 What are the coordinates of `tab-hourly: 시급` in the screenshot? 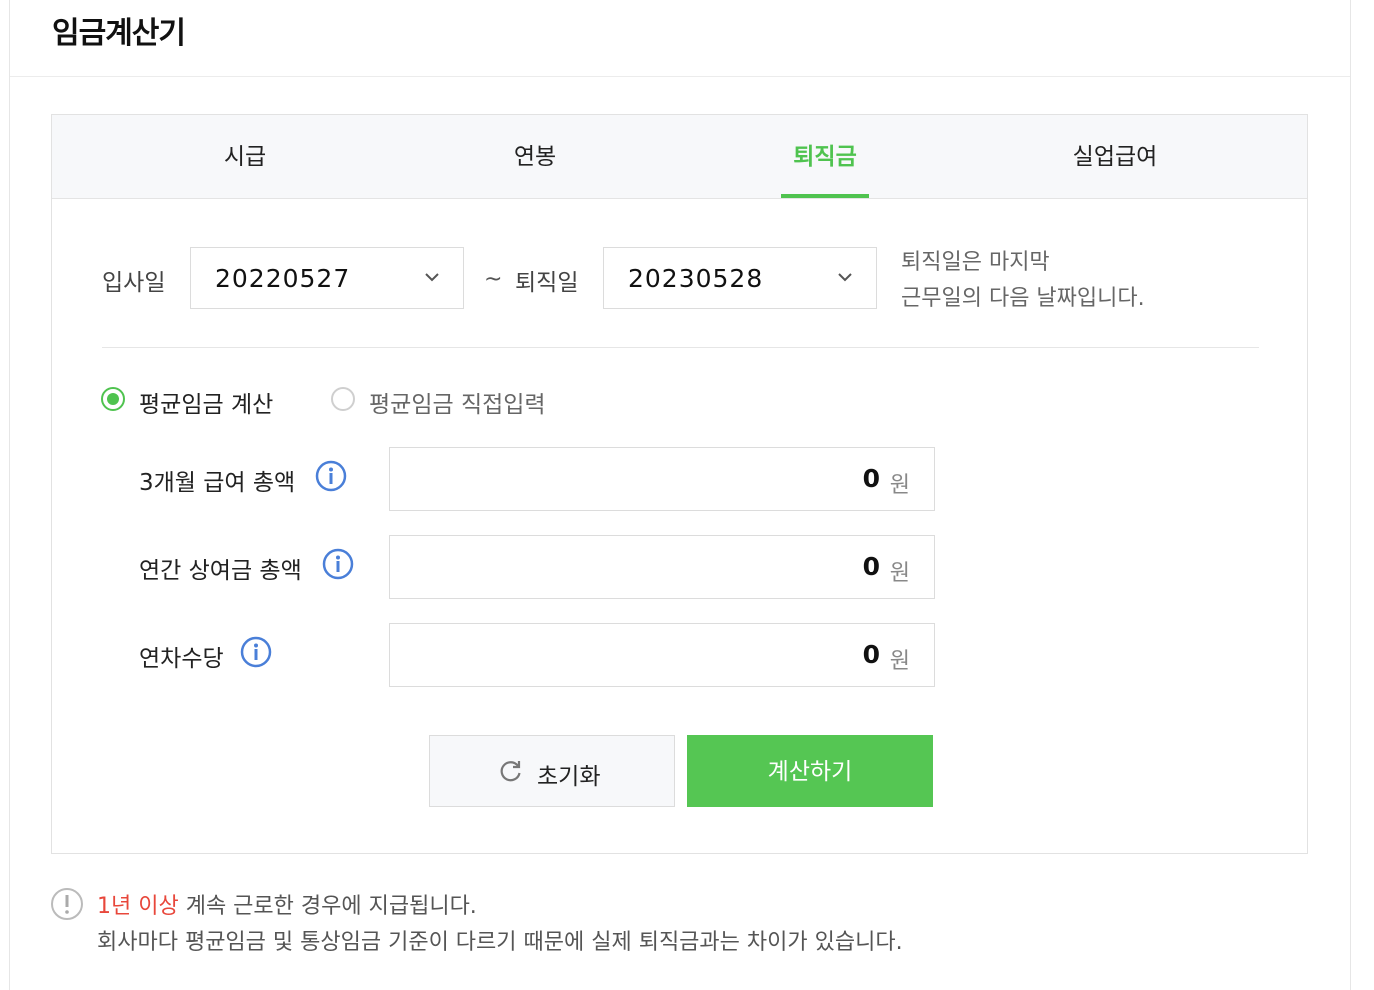 It's located at (245, 156).